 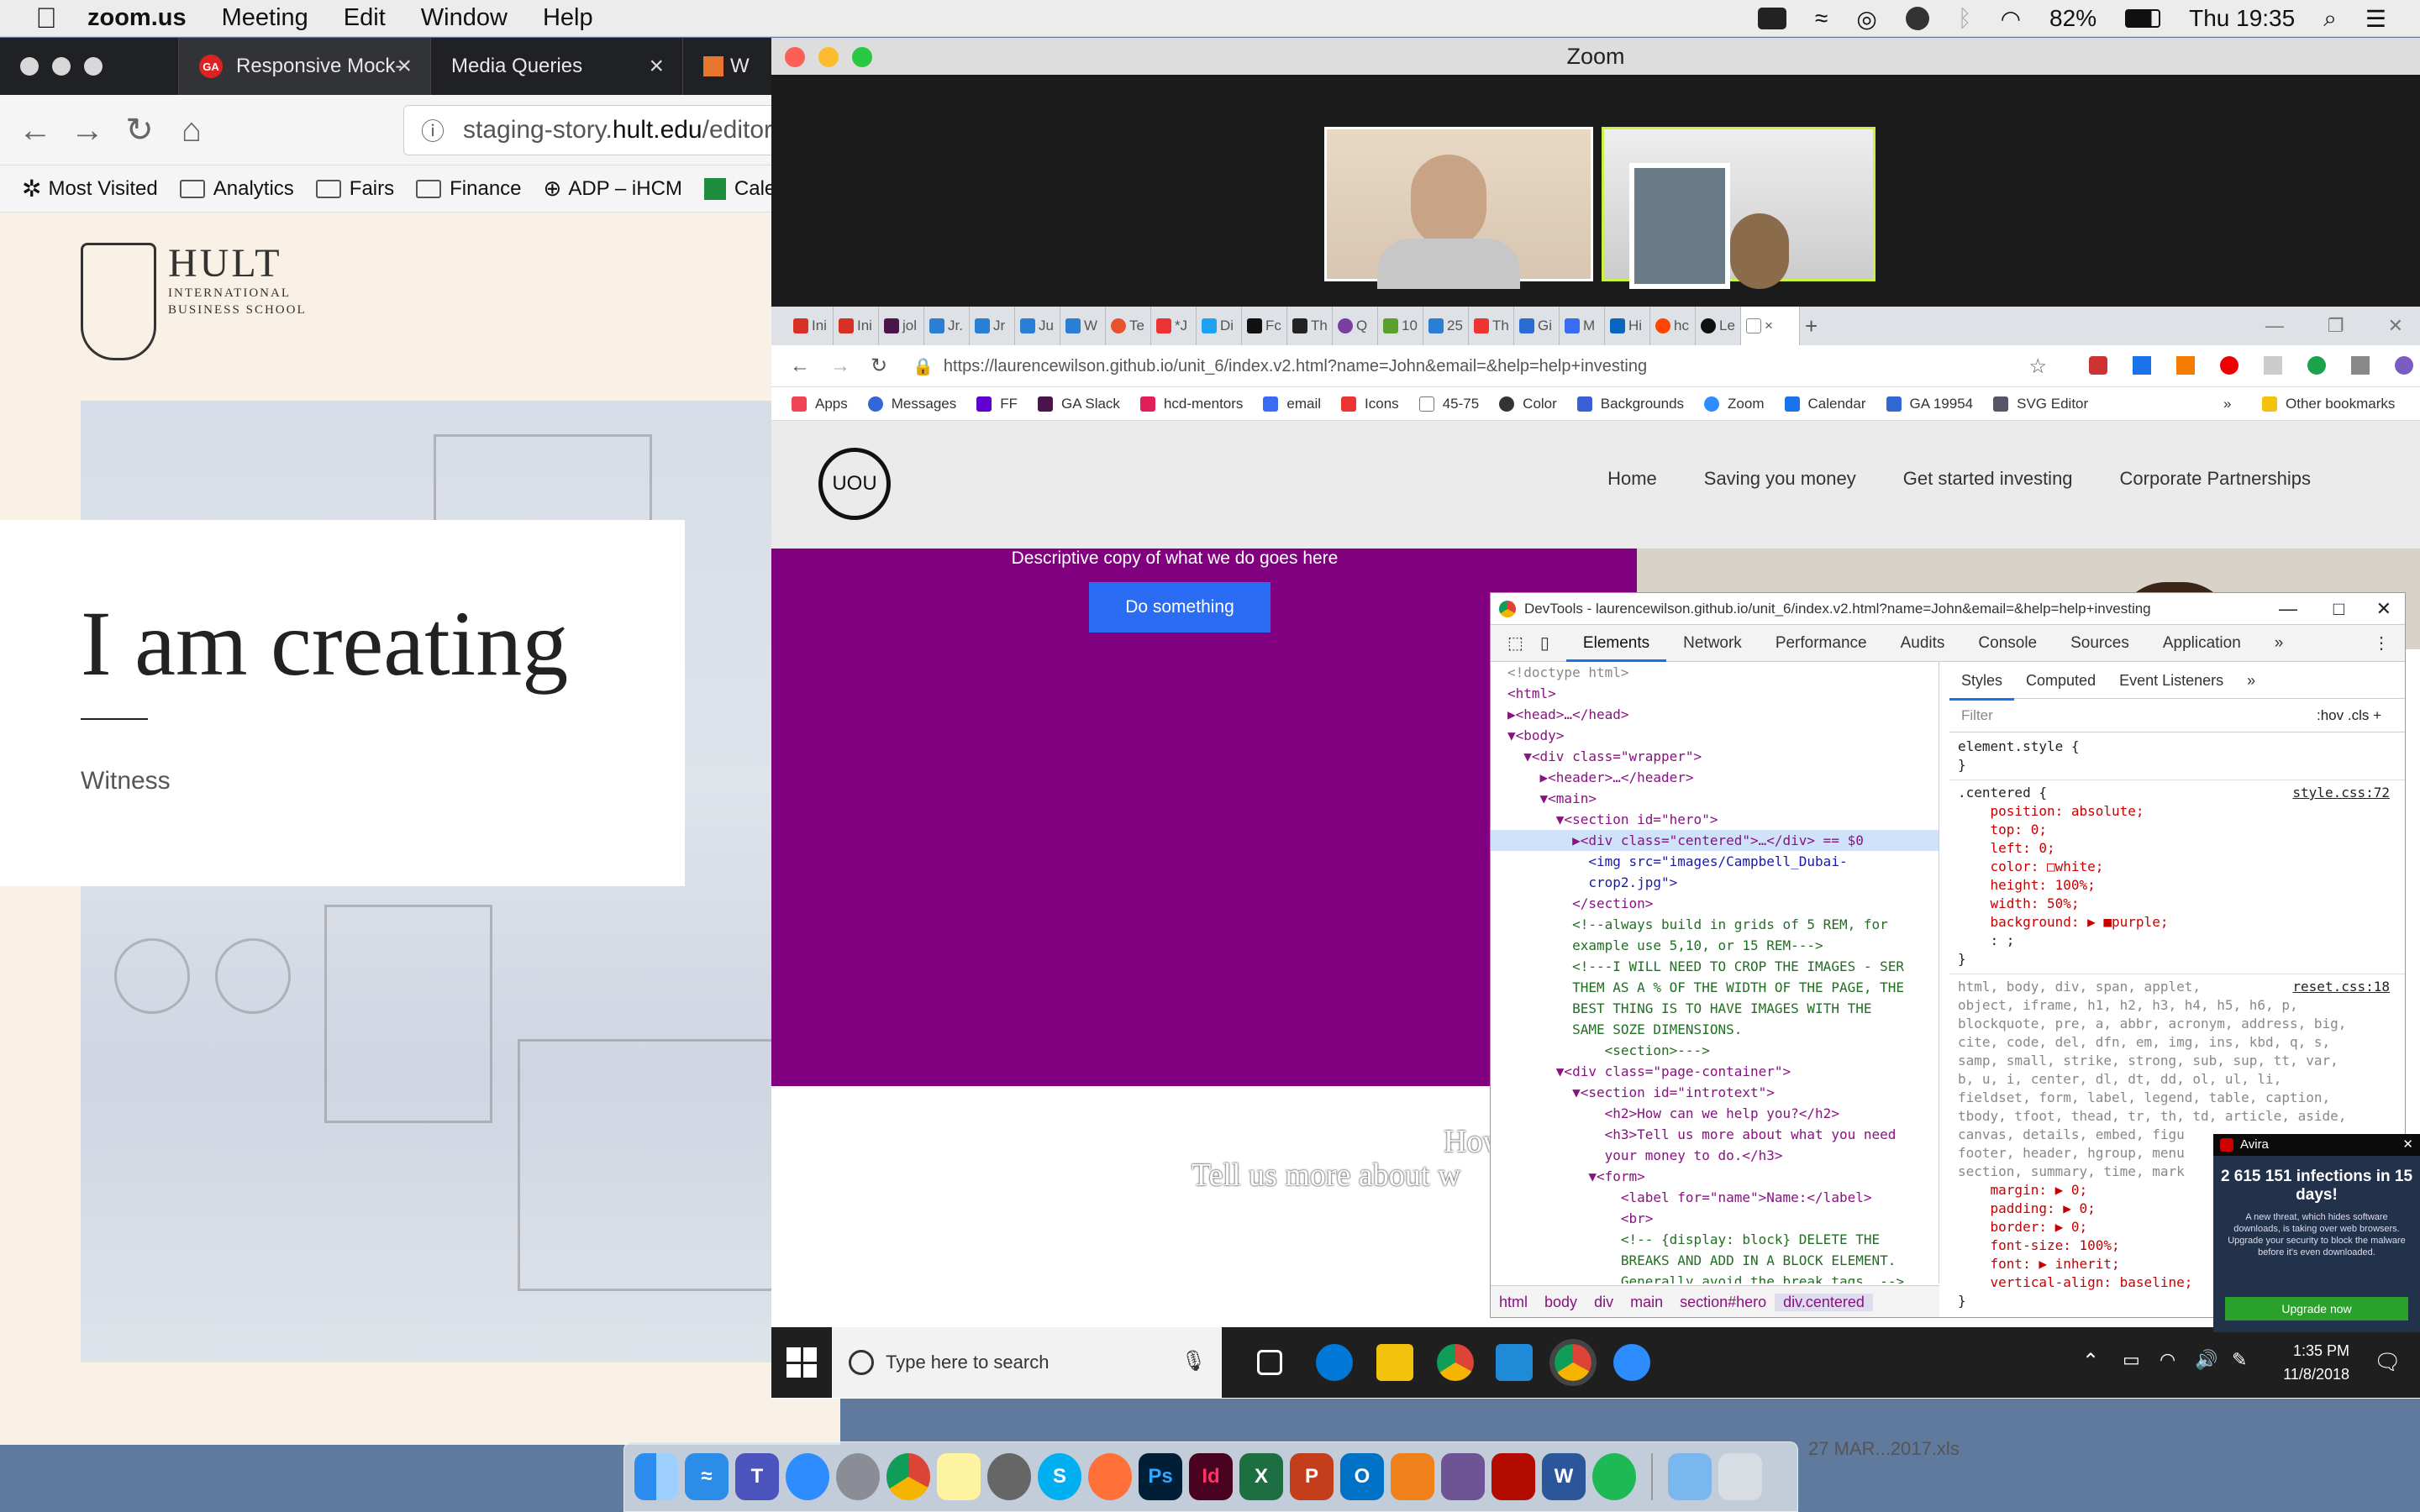 I want to click on chrome-tab: Fc, so click(x=1264, y=326).